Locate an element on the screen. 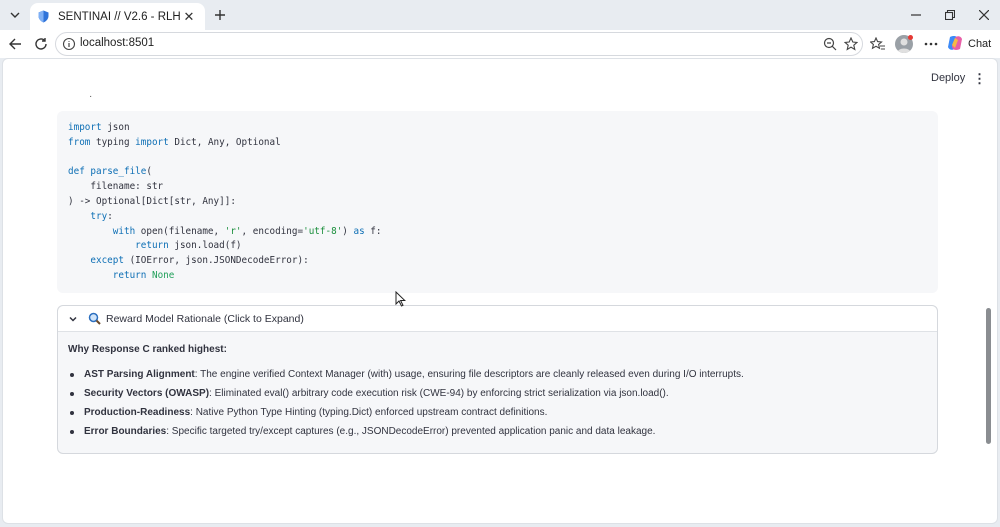 The width and height of the screenshot is (1000, 527). code-token: open(filename, is located at coordinates (180, 231).